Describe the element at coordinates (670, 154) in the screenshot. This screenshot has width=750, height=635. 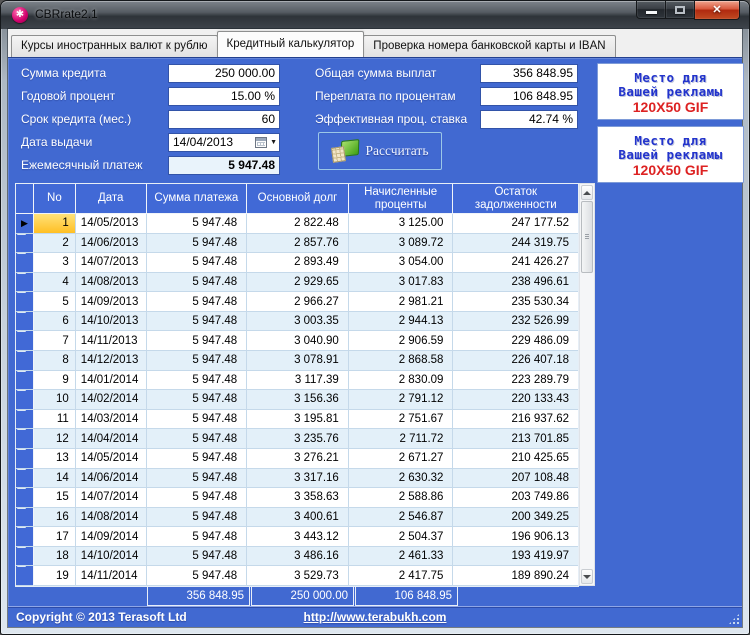
I see `ad-banner-bottom: Место для Вашей рекламы 120X50 GIF` at that location.